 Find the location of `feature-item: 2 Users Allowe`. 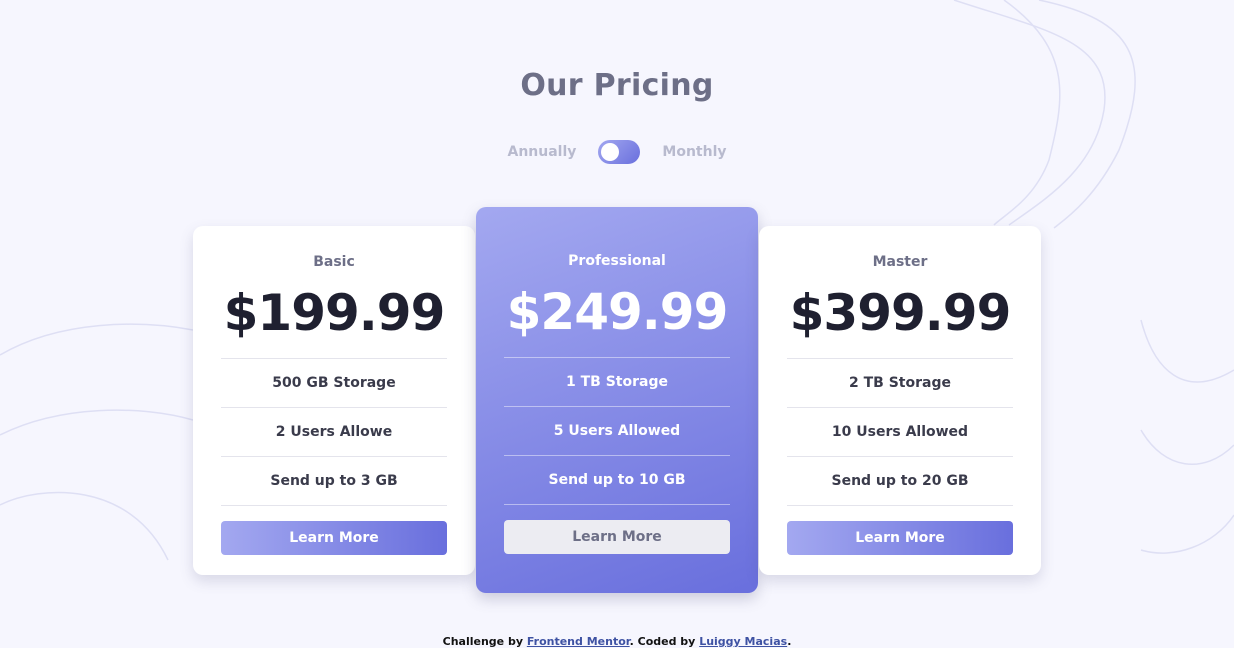

feature-item: 2 Users Allowe is located at coordinates (334, 432).